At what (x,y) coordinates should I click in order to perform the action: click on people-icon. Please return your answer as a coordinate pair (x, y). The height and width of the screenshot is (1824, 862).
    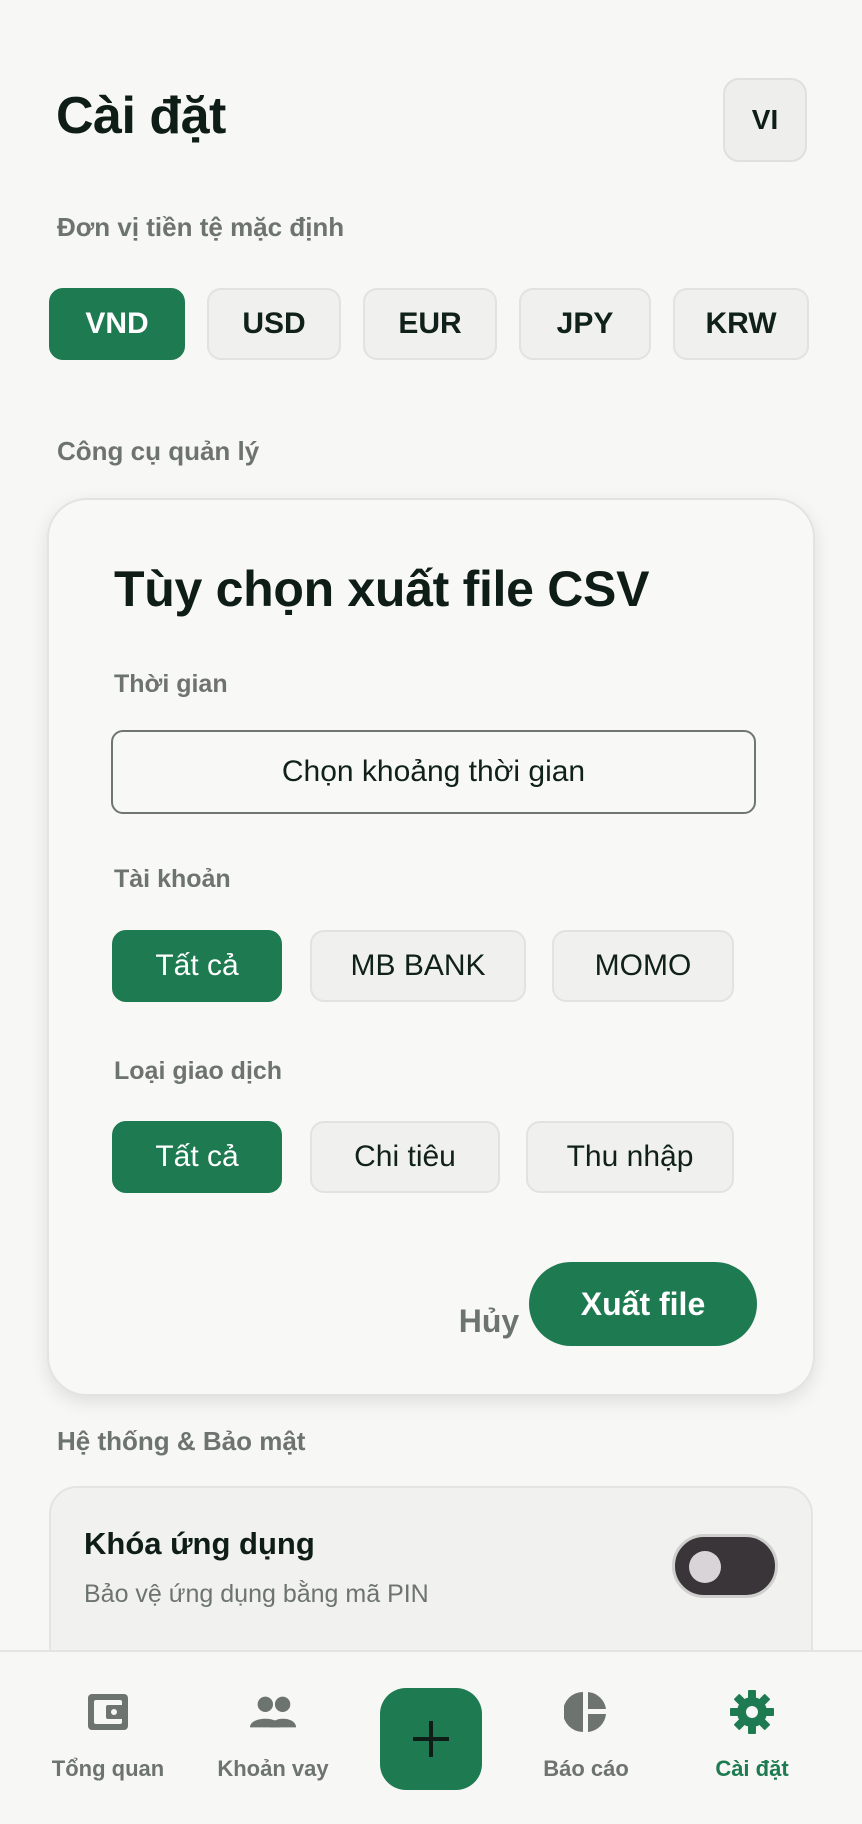
    Looking at the image, I should click on (273, 1712).